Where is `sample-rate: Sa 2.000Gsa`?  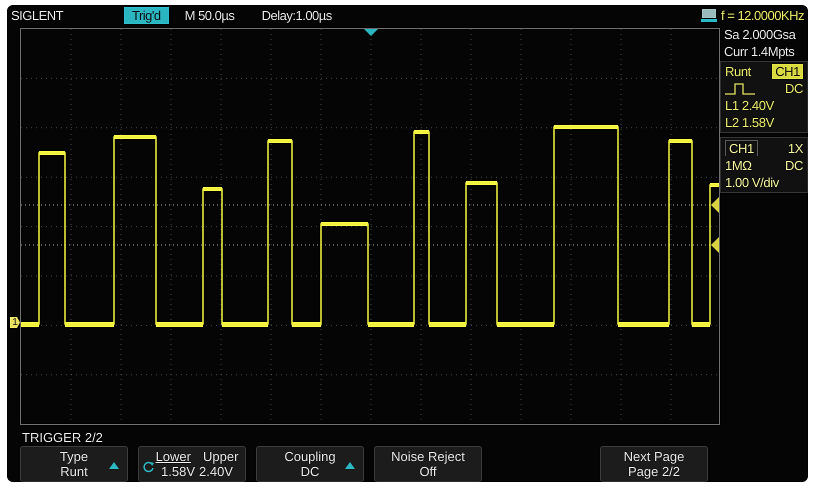 sample-rate: Sa 2.000Gsa is located at coordinates (760, 34).